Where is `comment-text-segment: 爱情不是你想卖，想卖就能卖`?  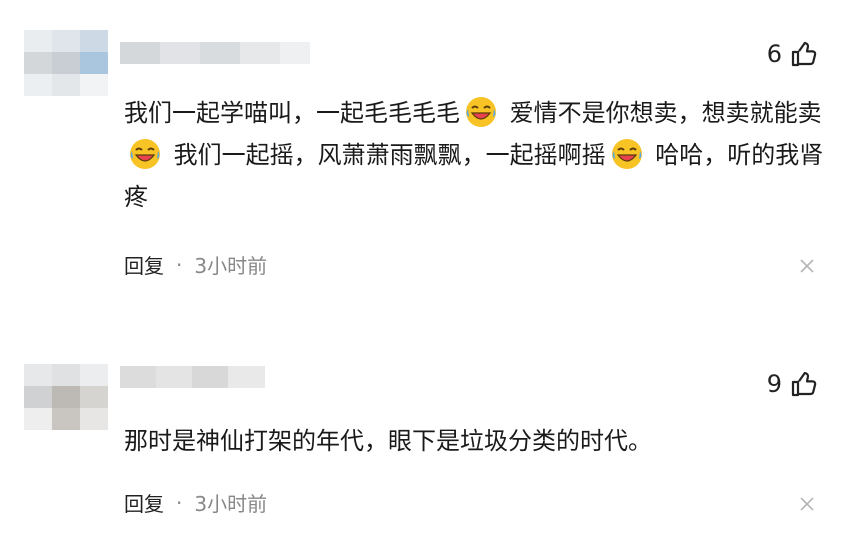 comment-text-segment: 爱情不是你想卖，想卖就能卖 is located at coordinates (662, 113).